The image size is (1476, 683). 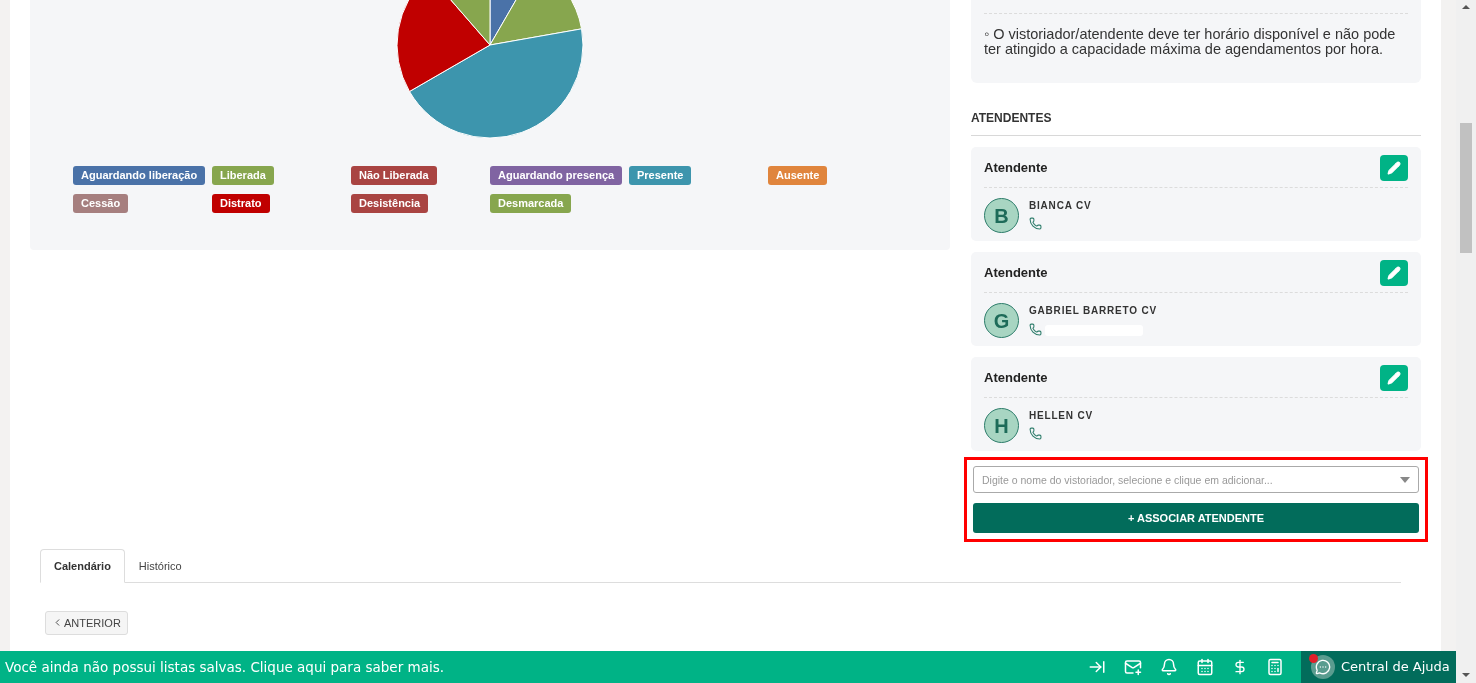 I want to click on calculator-icon, so click(x=1275, y=667).